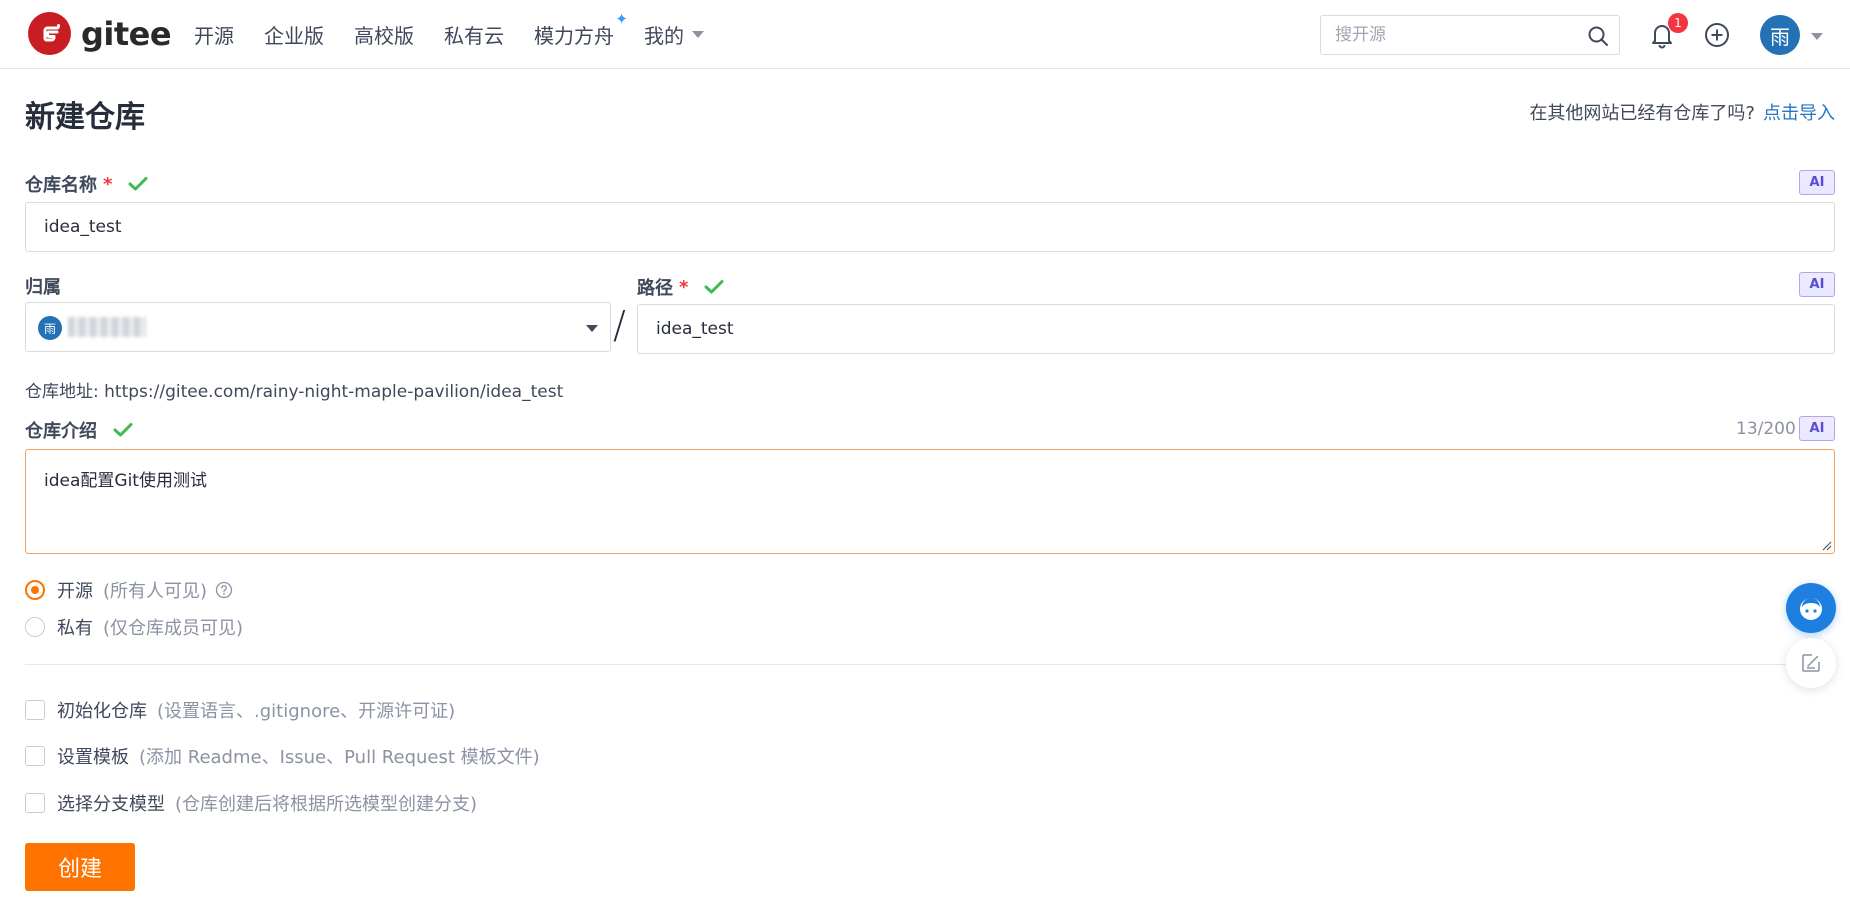 This screenshot has width=1850, height=901. Describe the element at coordinates (1827, 546) in the screenshot. I see `resize-handle-icon` at that location.